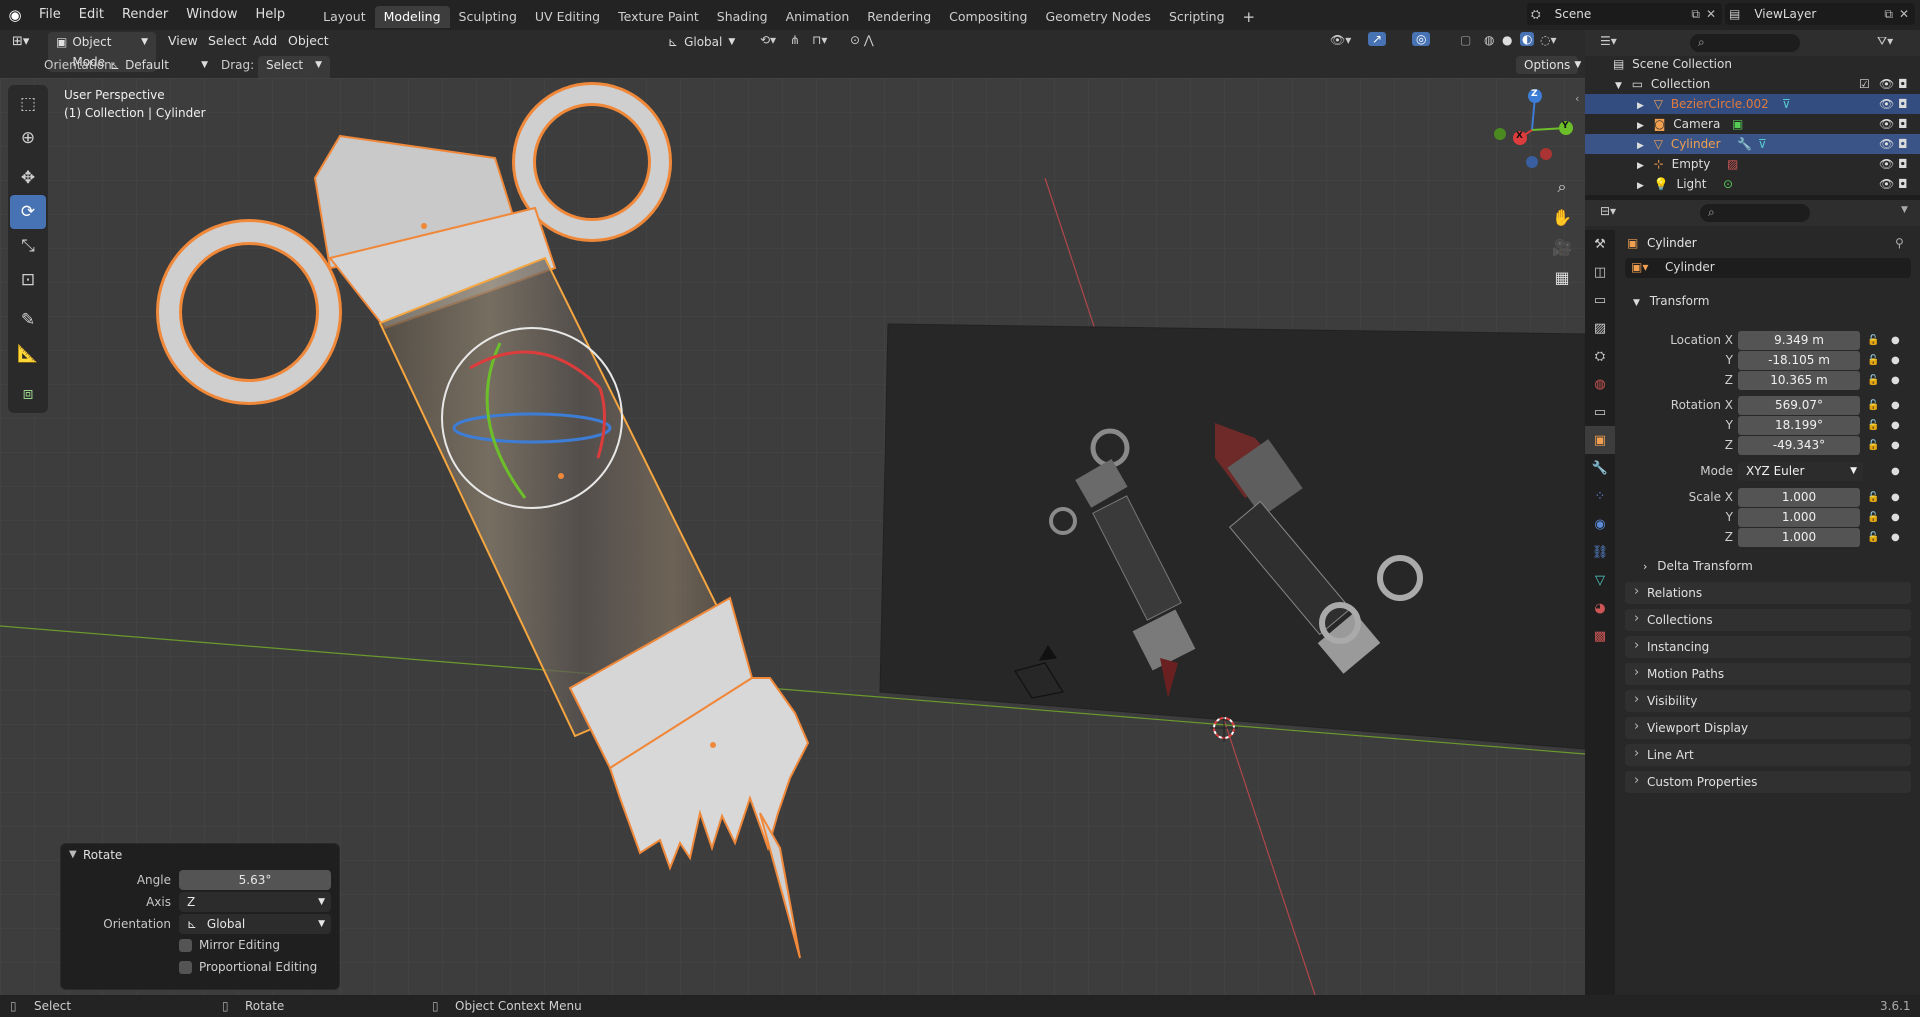  Describe the element at coordinates (344, 17) in the screenshot. I see `workspace-tab-layout: Layout` at that location.